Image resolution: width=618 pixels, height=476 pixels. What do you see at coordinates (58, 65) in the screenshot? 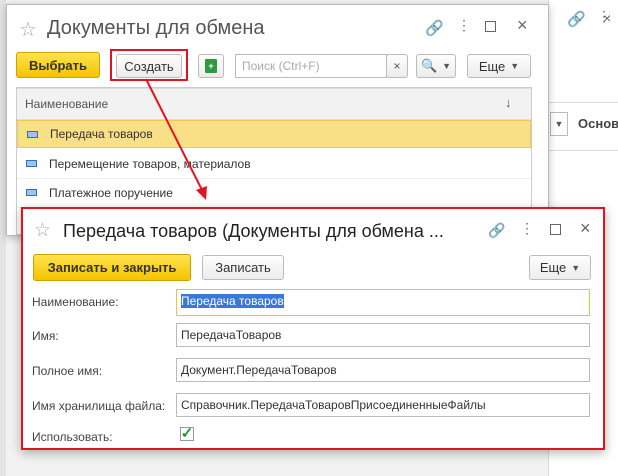
I see `select-button: Выбрать` at bounding box center [58, 65].